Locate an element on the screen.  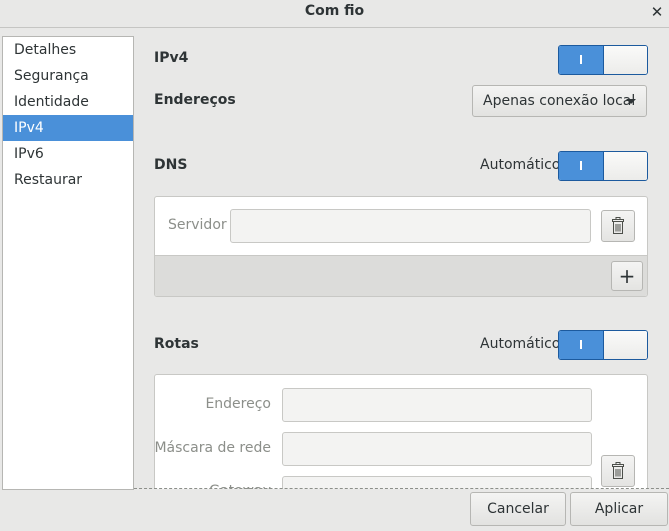
ipv4-heading: IPv4 is located at coordinates (171, 58).